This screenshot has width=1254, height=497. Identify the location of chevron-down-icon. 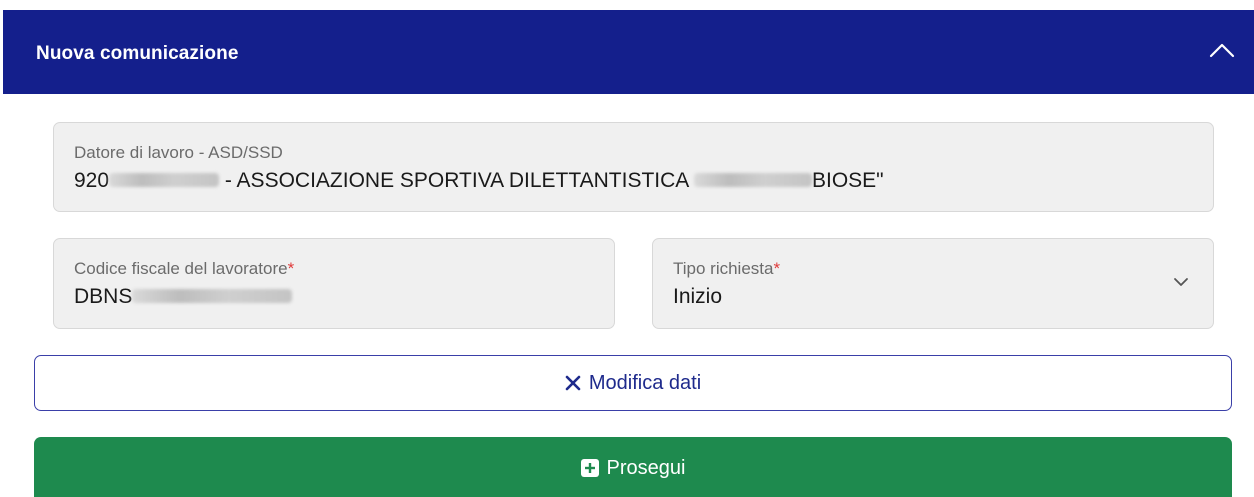
(1181, 282).